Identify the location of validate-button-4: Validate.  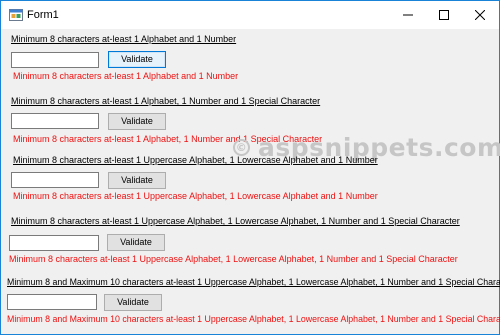
(136, 242).